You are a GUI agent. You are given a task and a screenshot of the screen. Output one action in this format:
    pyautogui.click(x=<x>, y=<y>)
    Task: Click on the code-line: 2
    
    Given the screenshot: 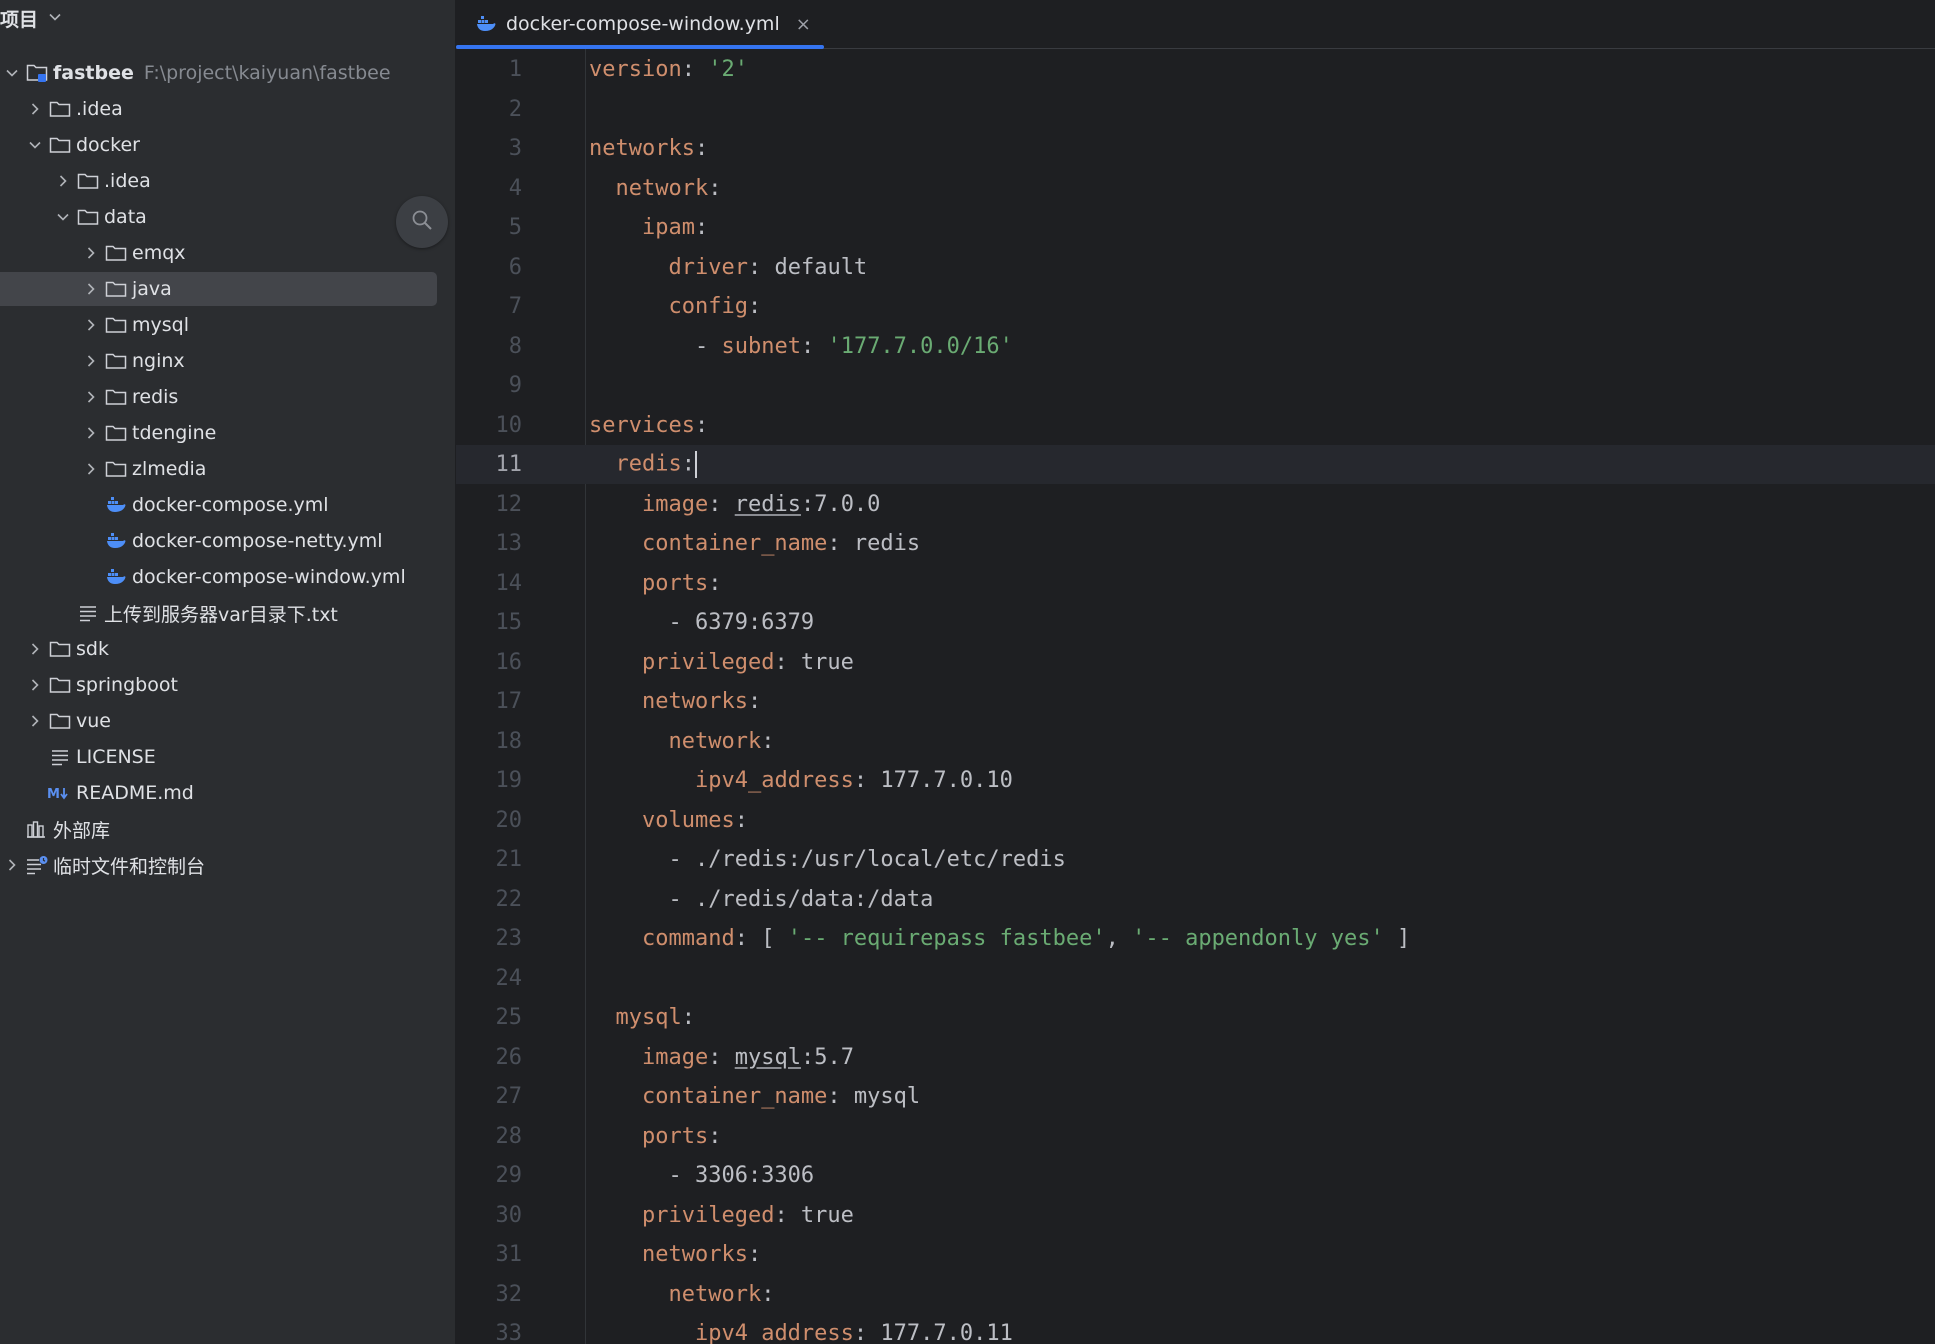 What is the action you would take?
    pyautogui.click(x=1195, y=109)
    